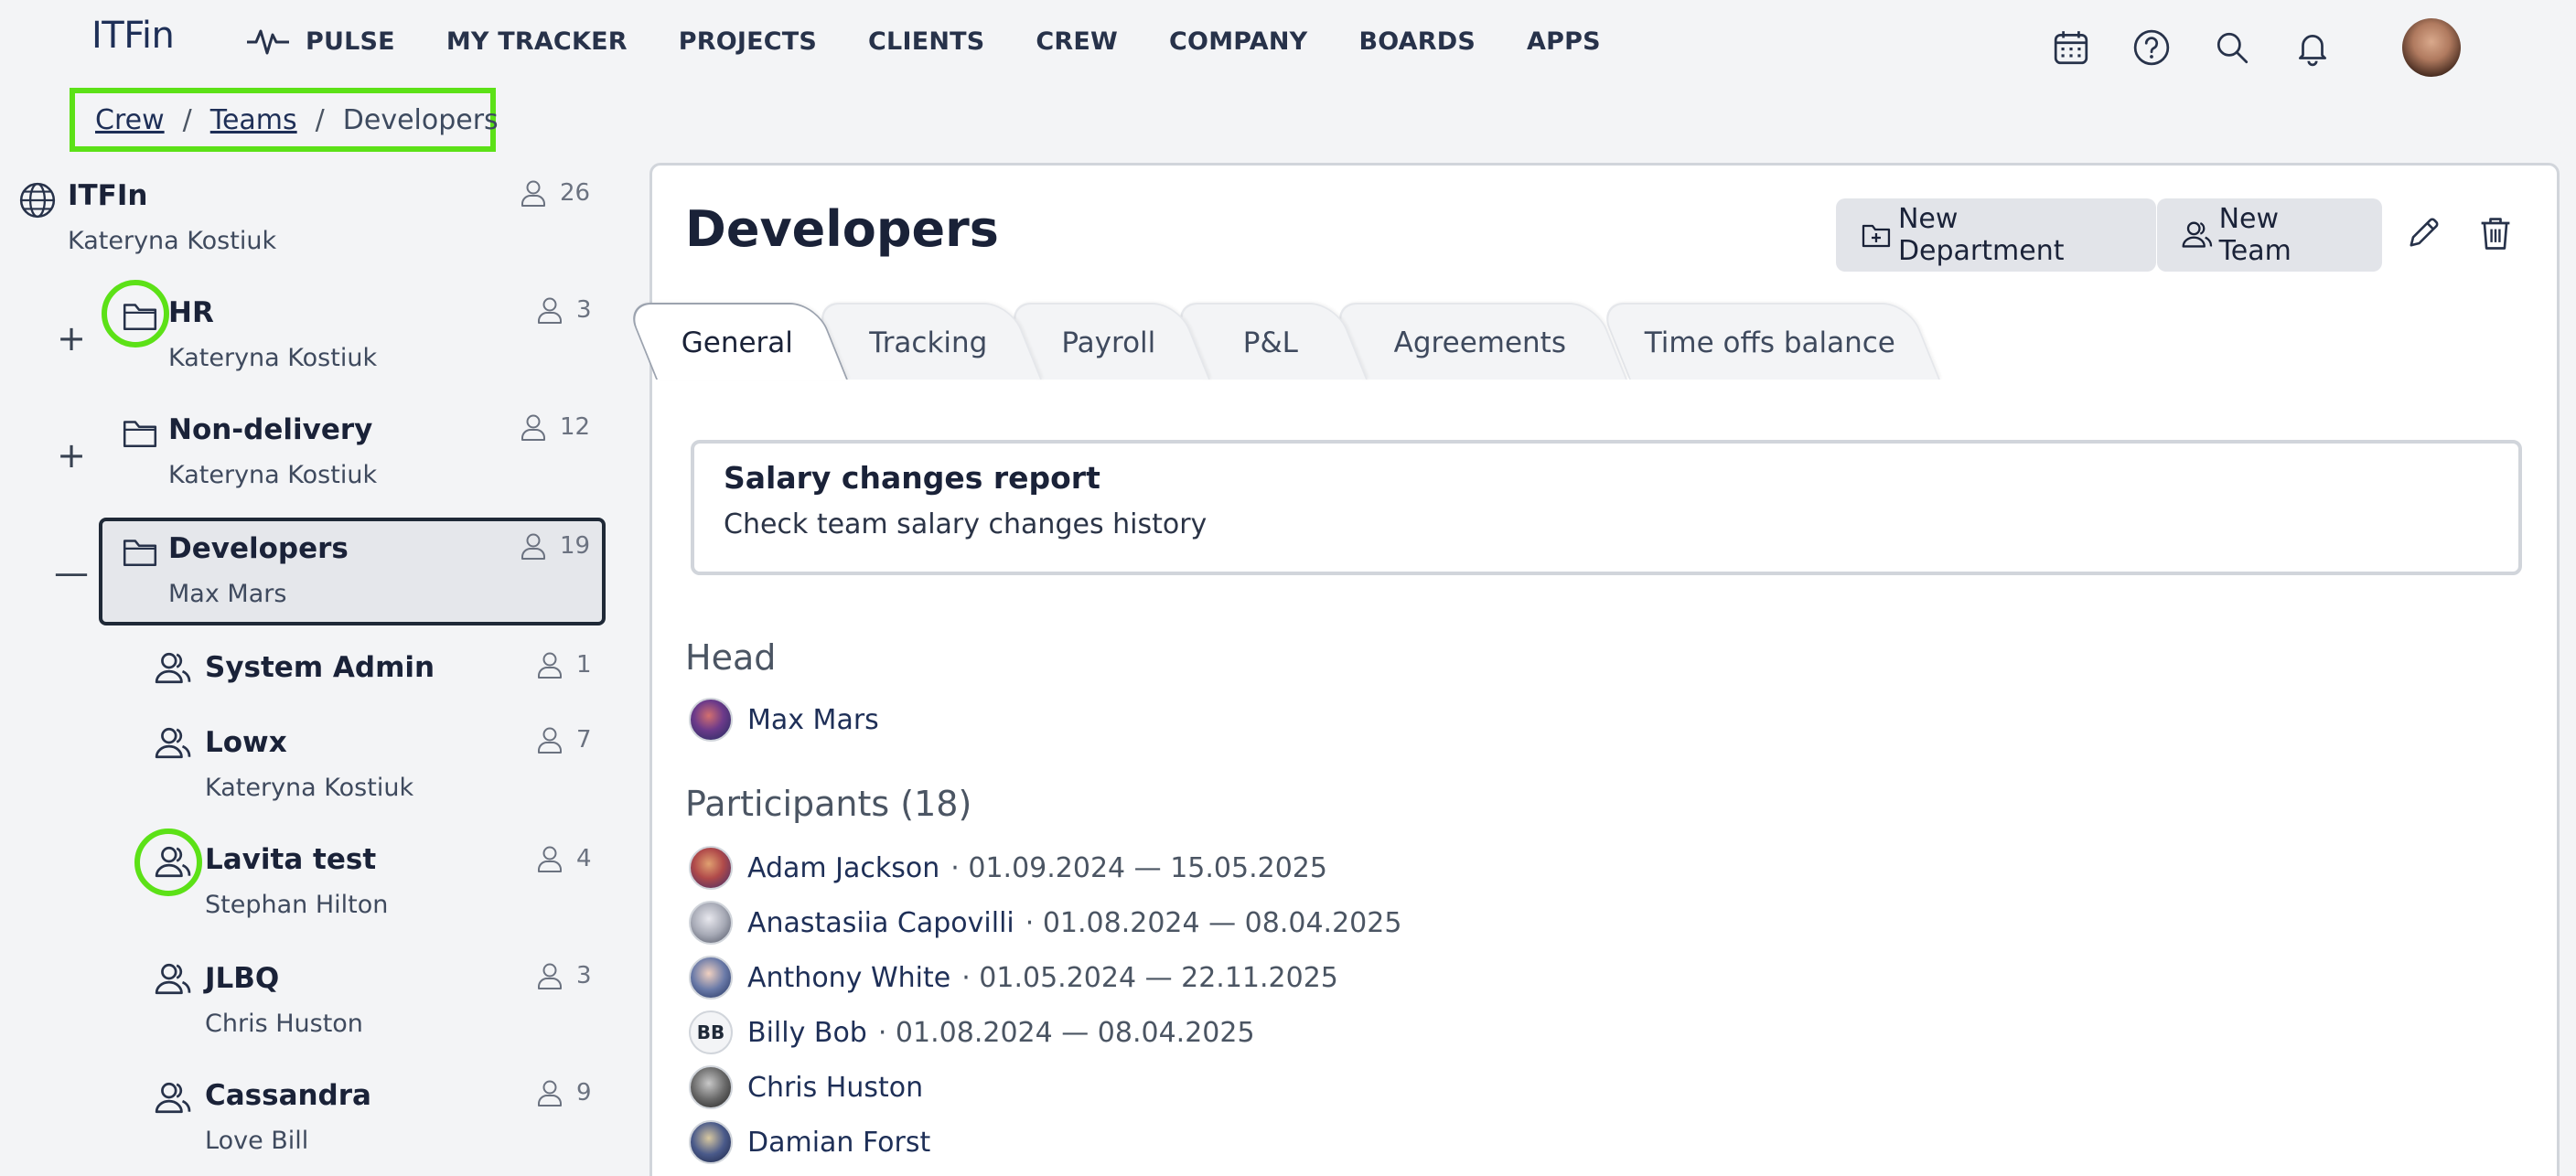 This screenshot has width=2576, height=1176. What do you see at coordinates (2313, 47) in the screenshot?
I see `bell-icon` at bounding box center [2313, 47].